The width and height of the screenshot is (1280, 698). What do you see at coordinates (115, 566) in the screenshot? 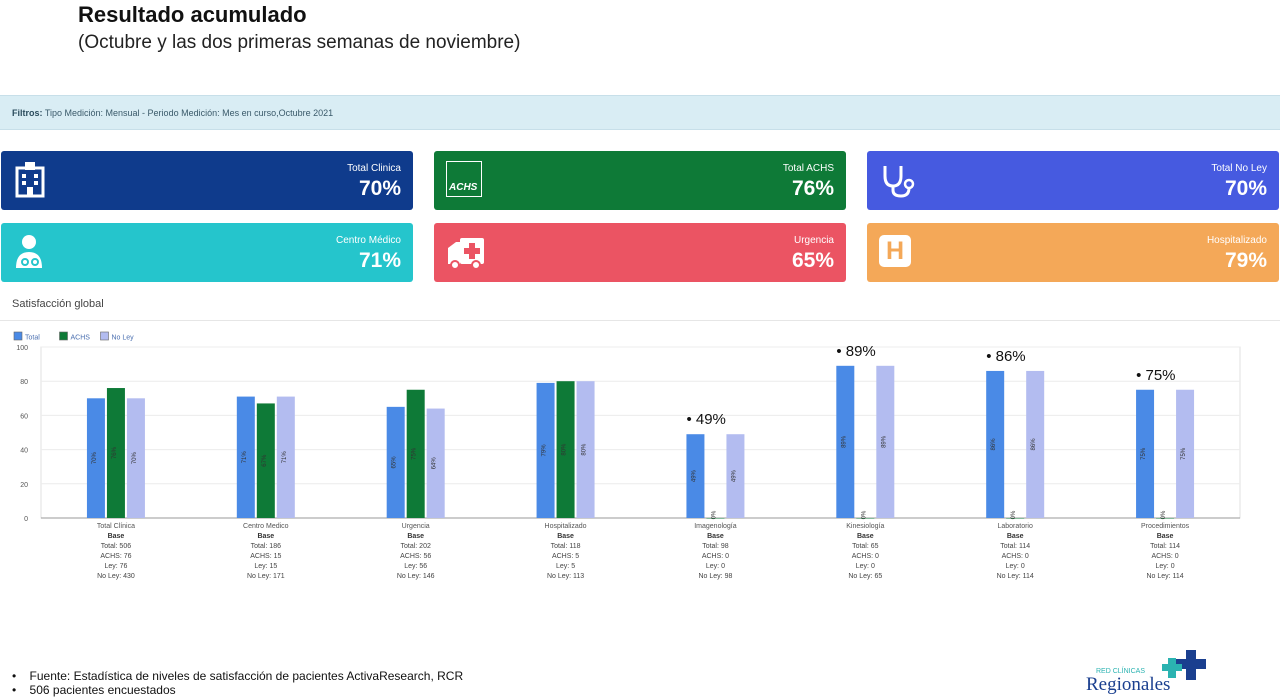
I see `base-line: Ley: 76` at bounding box center [115, 566].